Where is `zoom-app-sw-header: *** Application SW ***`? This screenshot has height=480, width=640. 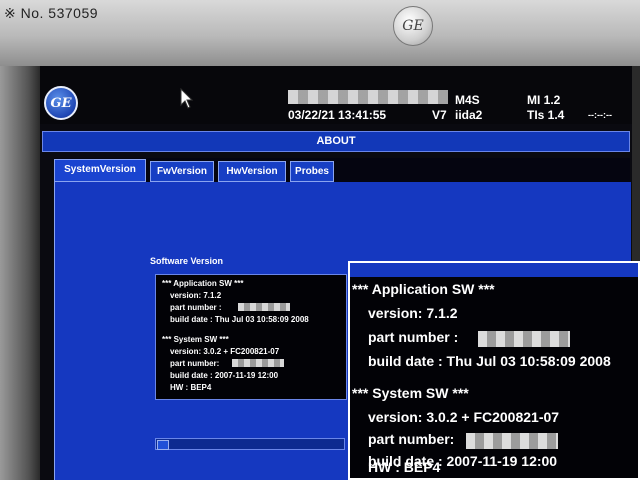 zoom-app-sw-header: *** Application SW *** is located at coordinates (423, 289).